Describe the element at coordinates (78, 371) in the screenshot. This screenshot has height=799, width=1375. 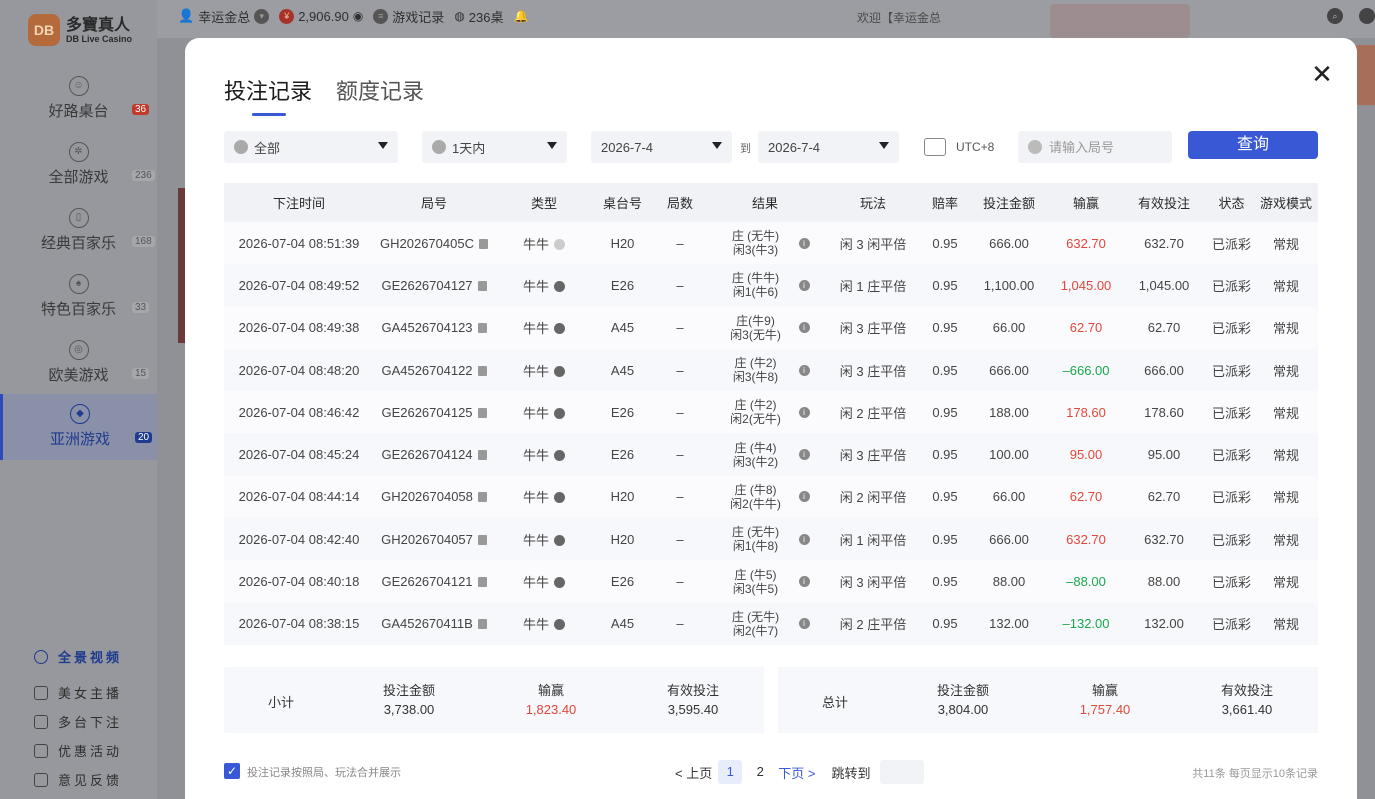
I see `sidebar-item-western-games: ◎ 欧美游戏 15` at that location.